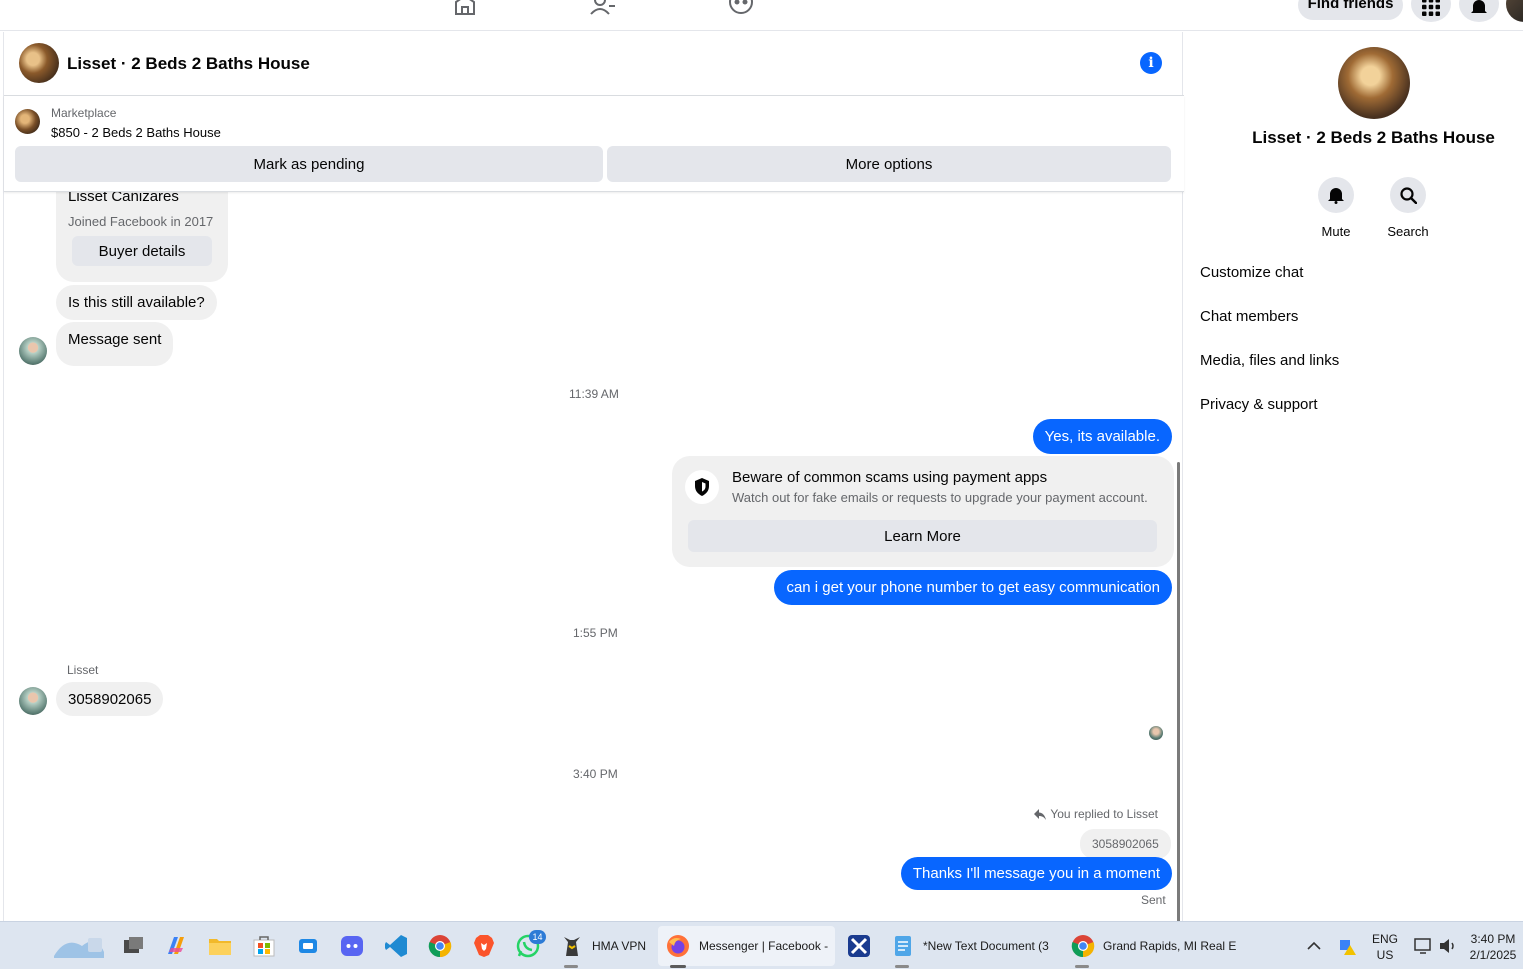  Describe the element at coordinates (1448, 946) in the screenshot. I see `volume-icon` at that location.